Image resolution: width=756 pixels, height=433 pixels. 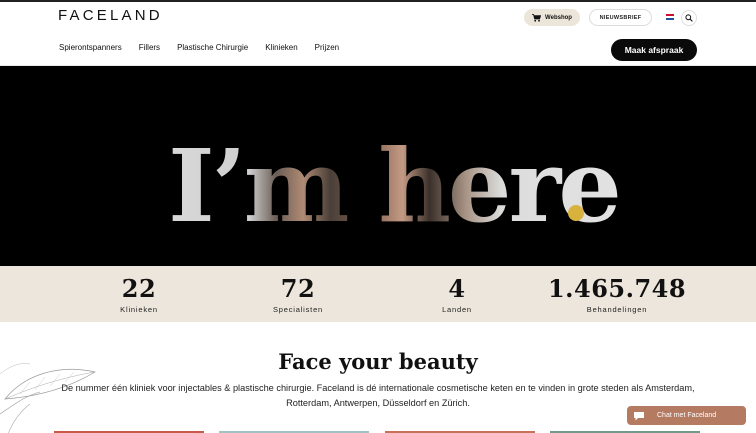 I want to click on stat-label: Behandelingen, so click(x=617, y=309).